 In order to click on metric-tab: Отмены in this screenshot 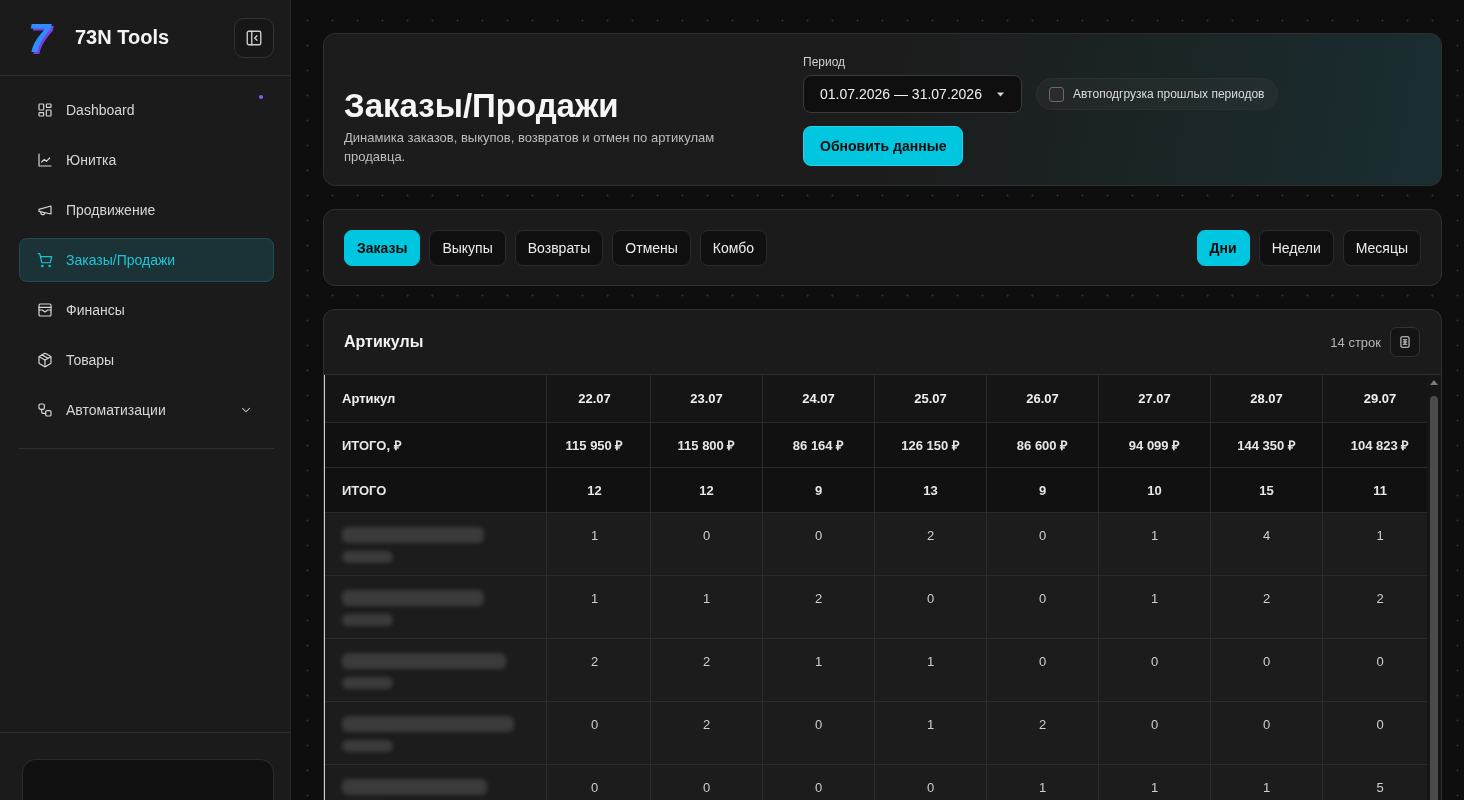, I will do `click(651, 247)`.